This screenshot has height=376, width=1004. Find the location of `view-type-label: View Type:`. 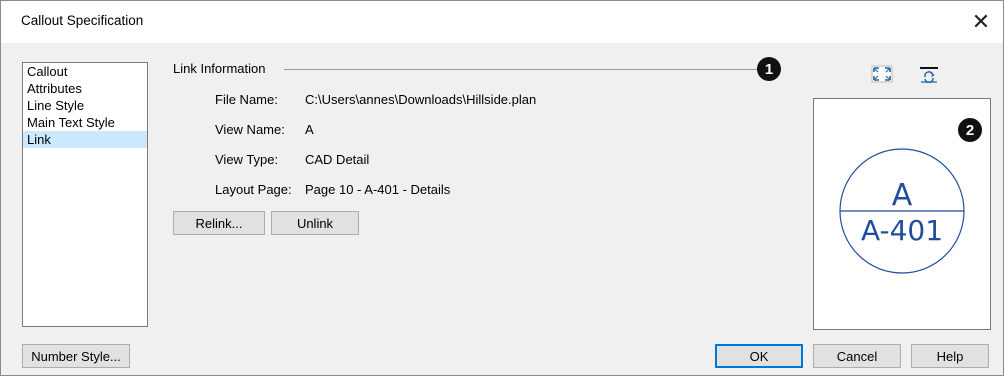

view-type-label: View Type: is located at coordinates (247, 159).